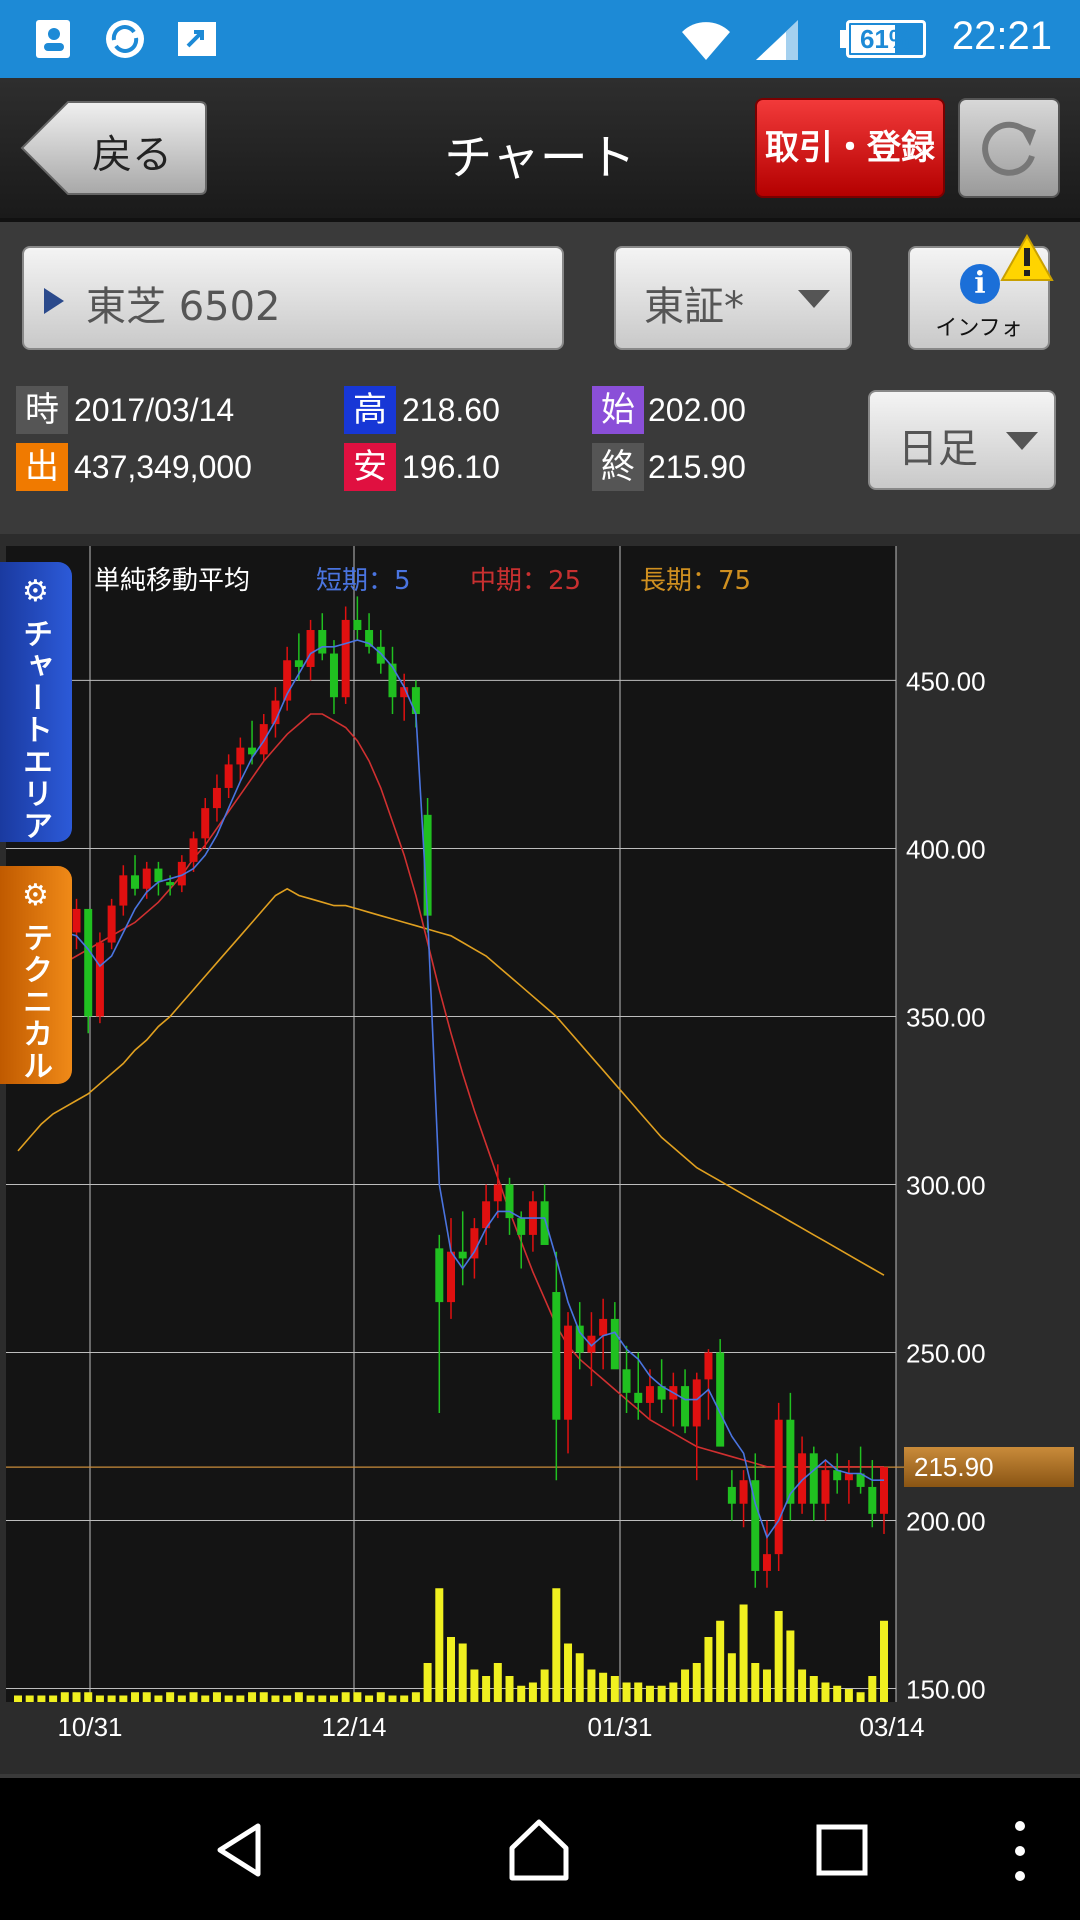 The width and height of the screenshot is (1080, 1920). I want to click on y-tick-label: 150.00, so click(946, 1690).